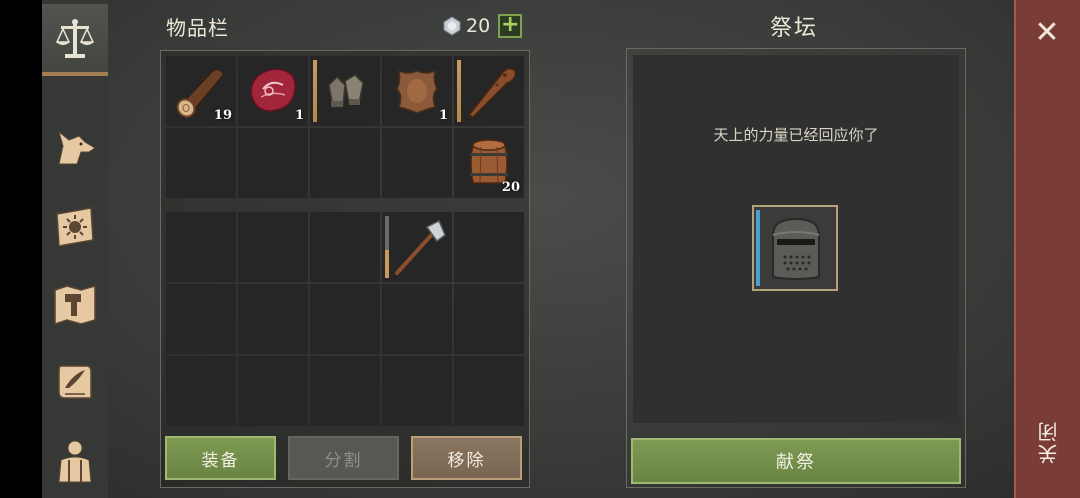  What do you see at coordinates (758, 248) in the screenshot?
I see `item-quality-bar` at bounding box center [758, 248].